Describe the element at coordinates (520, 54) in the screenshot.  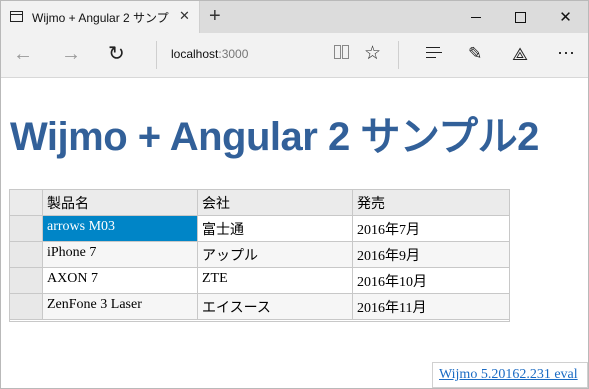
I see `share-icon: ⟁` at that location.